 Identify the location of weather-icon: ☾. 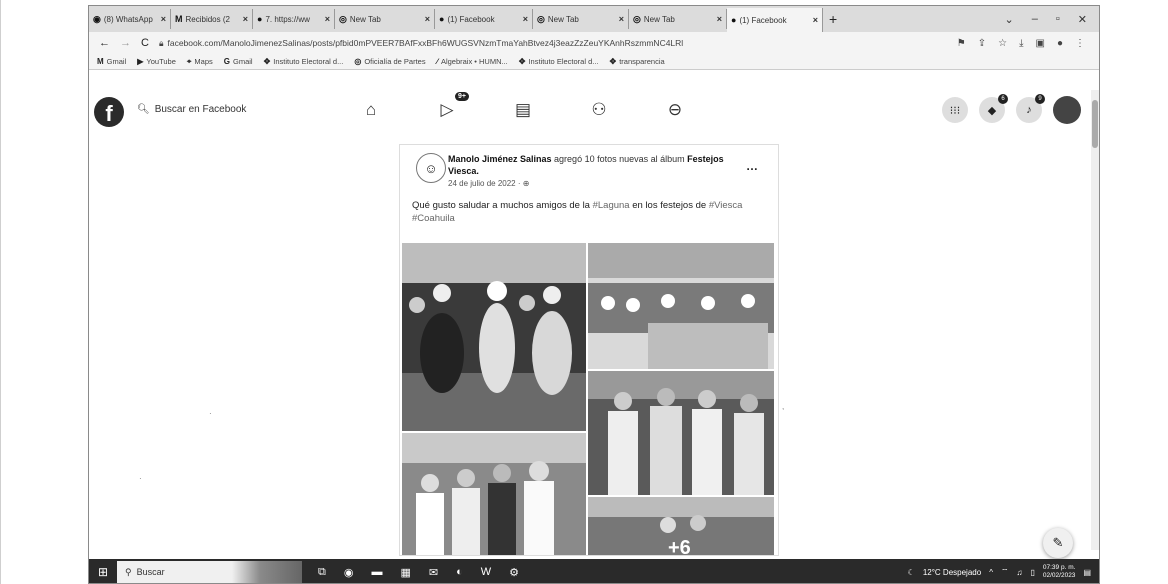
(911, 572).